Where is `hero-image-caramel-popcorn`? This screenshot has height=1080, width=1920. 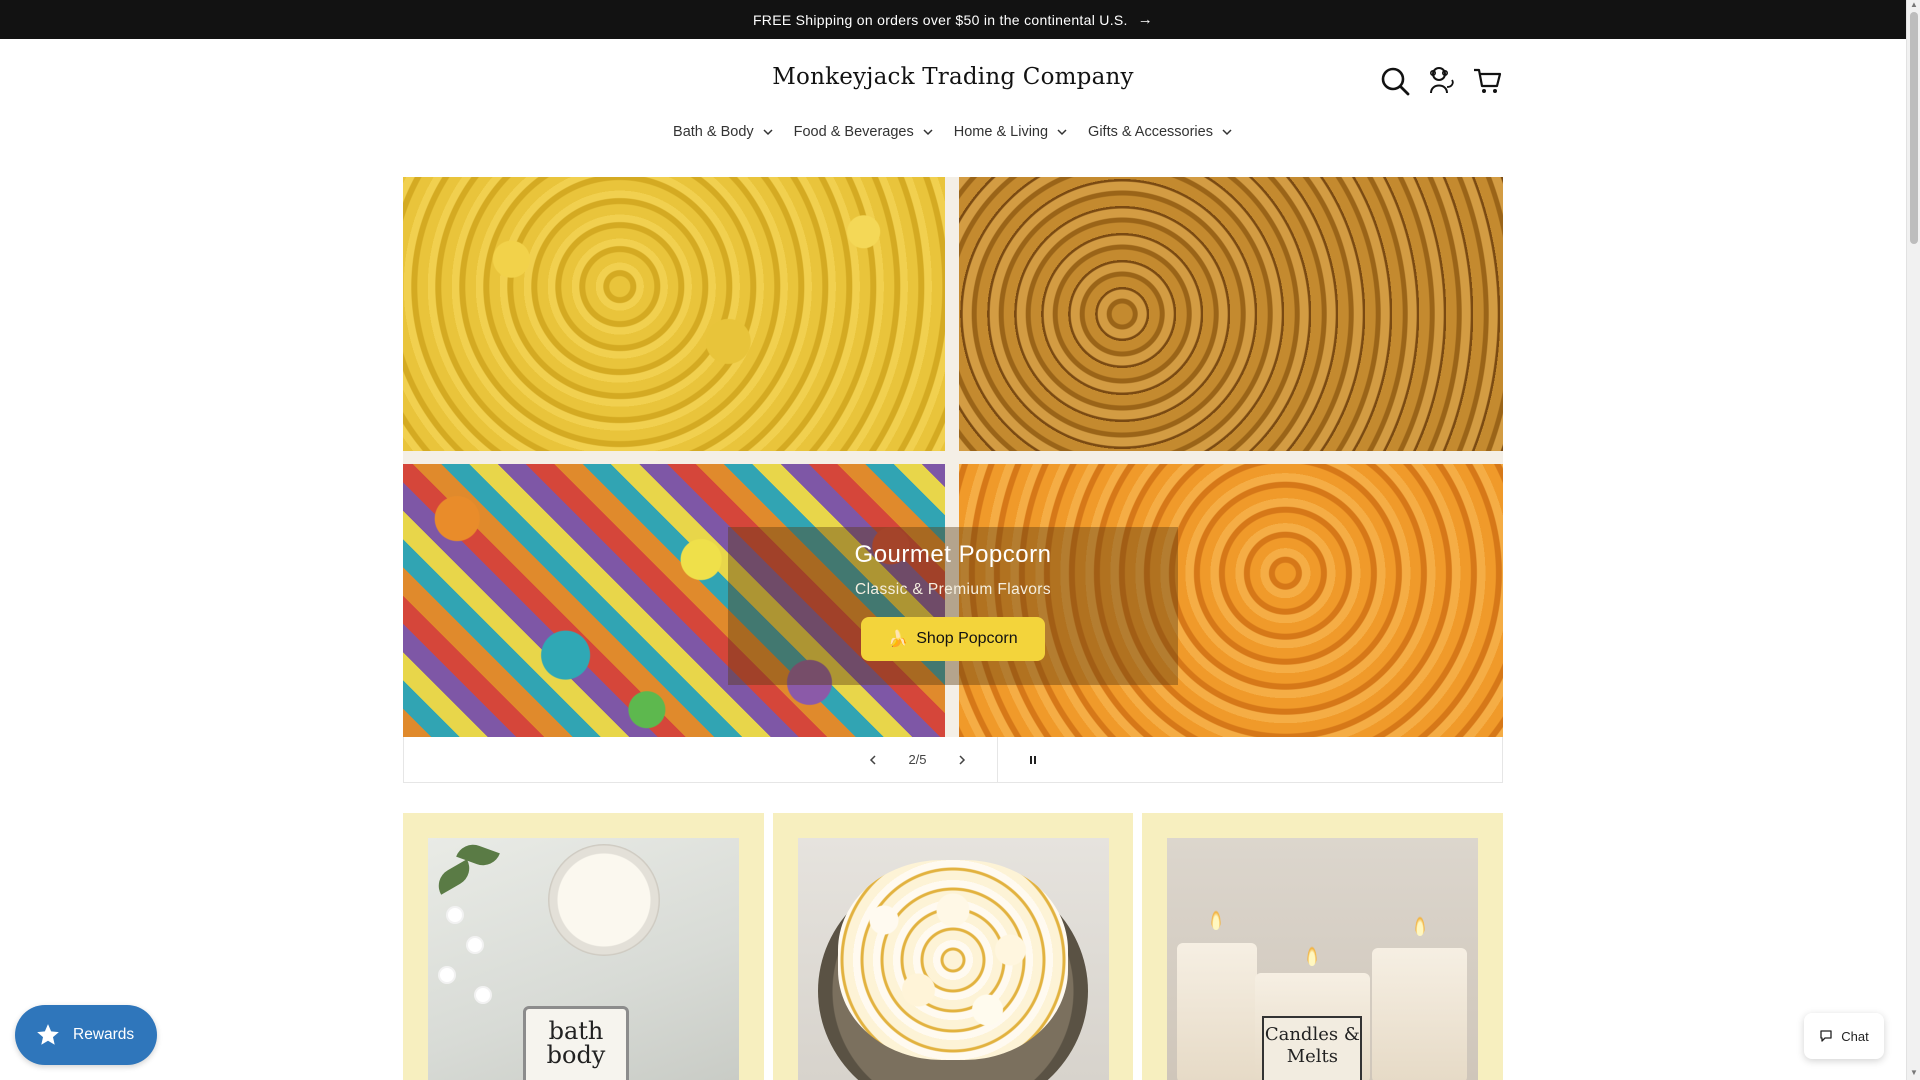
hero-image-caramel-popcorn is located at coordinates (1231, 314).